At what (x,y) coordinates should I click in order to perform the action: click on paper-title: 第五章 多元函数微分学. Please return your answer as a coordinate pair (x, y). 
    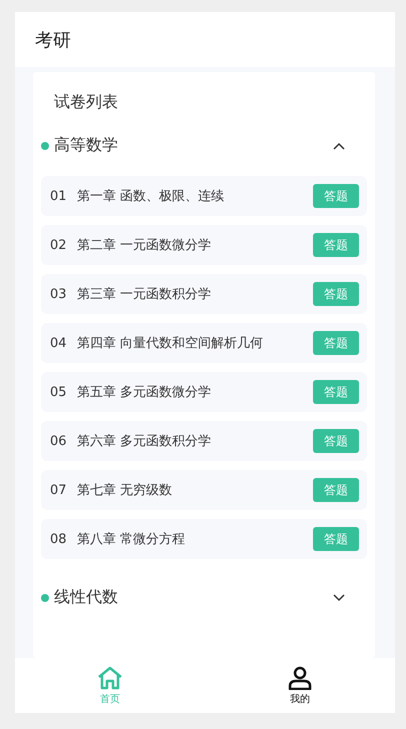
    Looking at the image, I should click on (144, 392).